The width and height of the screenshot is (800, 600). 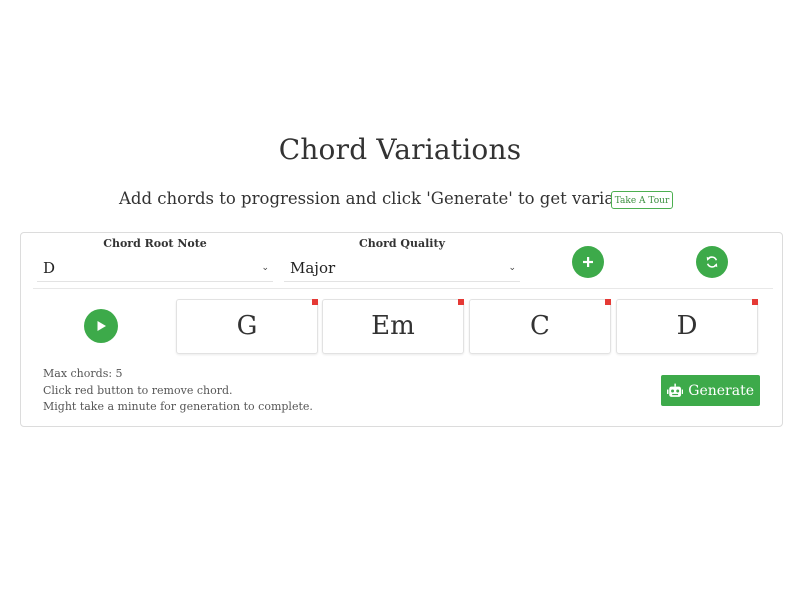 What do you see at coordinates (49, 268) in the screenshot?
I see `root-note-value: D` at bounding box center [49, 268].